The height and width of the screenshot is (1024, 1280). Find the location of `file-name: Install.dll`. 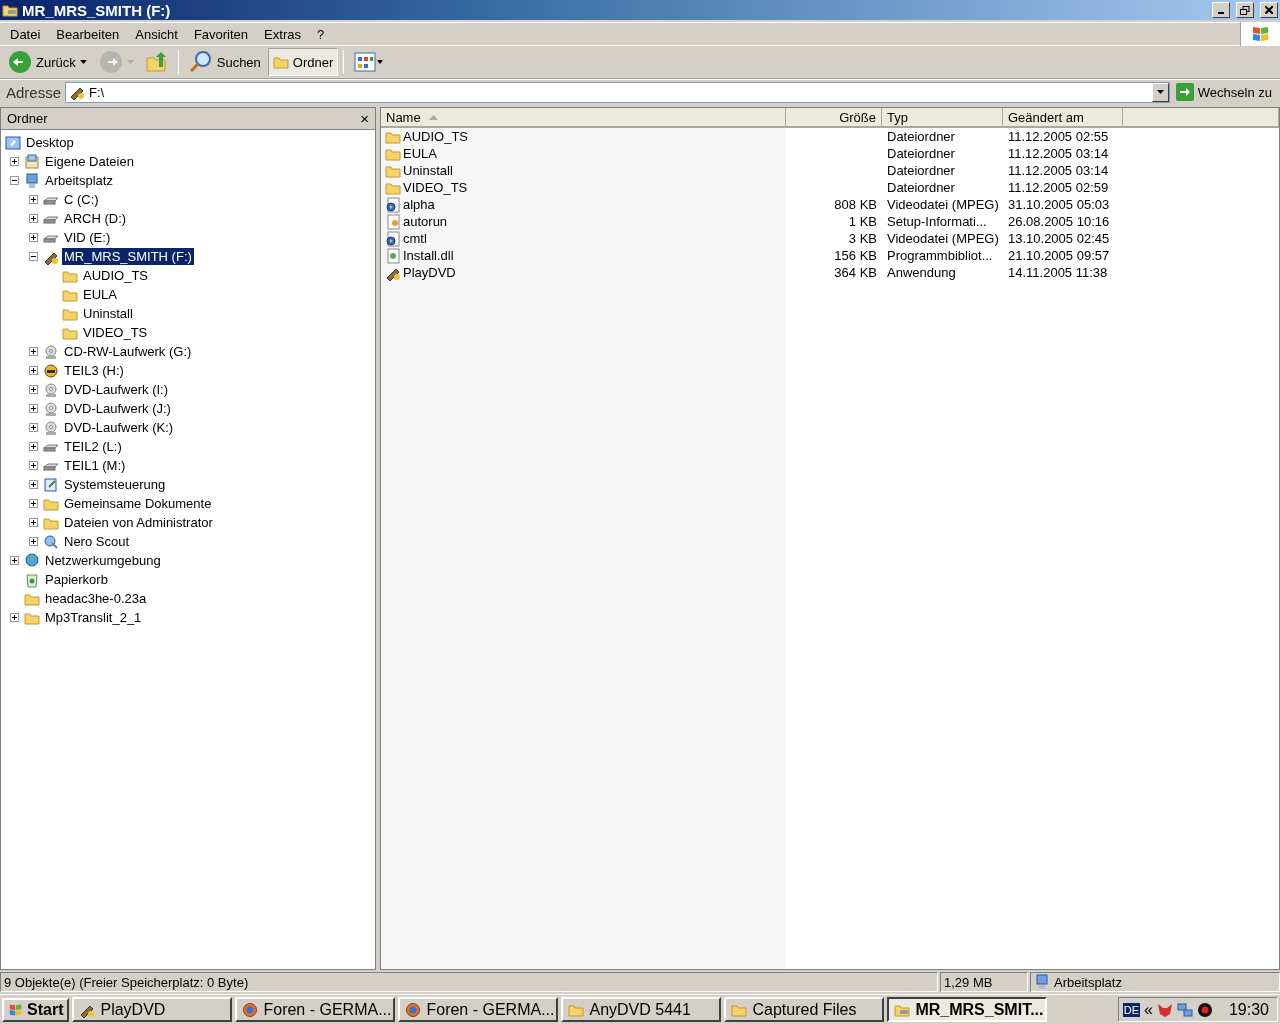

file-name: Install.dll is located at coordinates (430, 255).